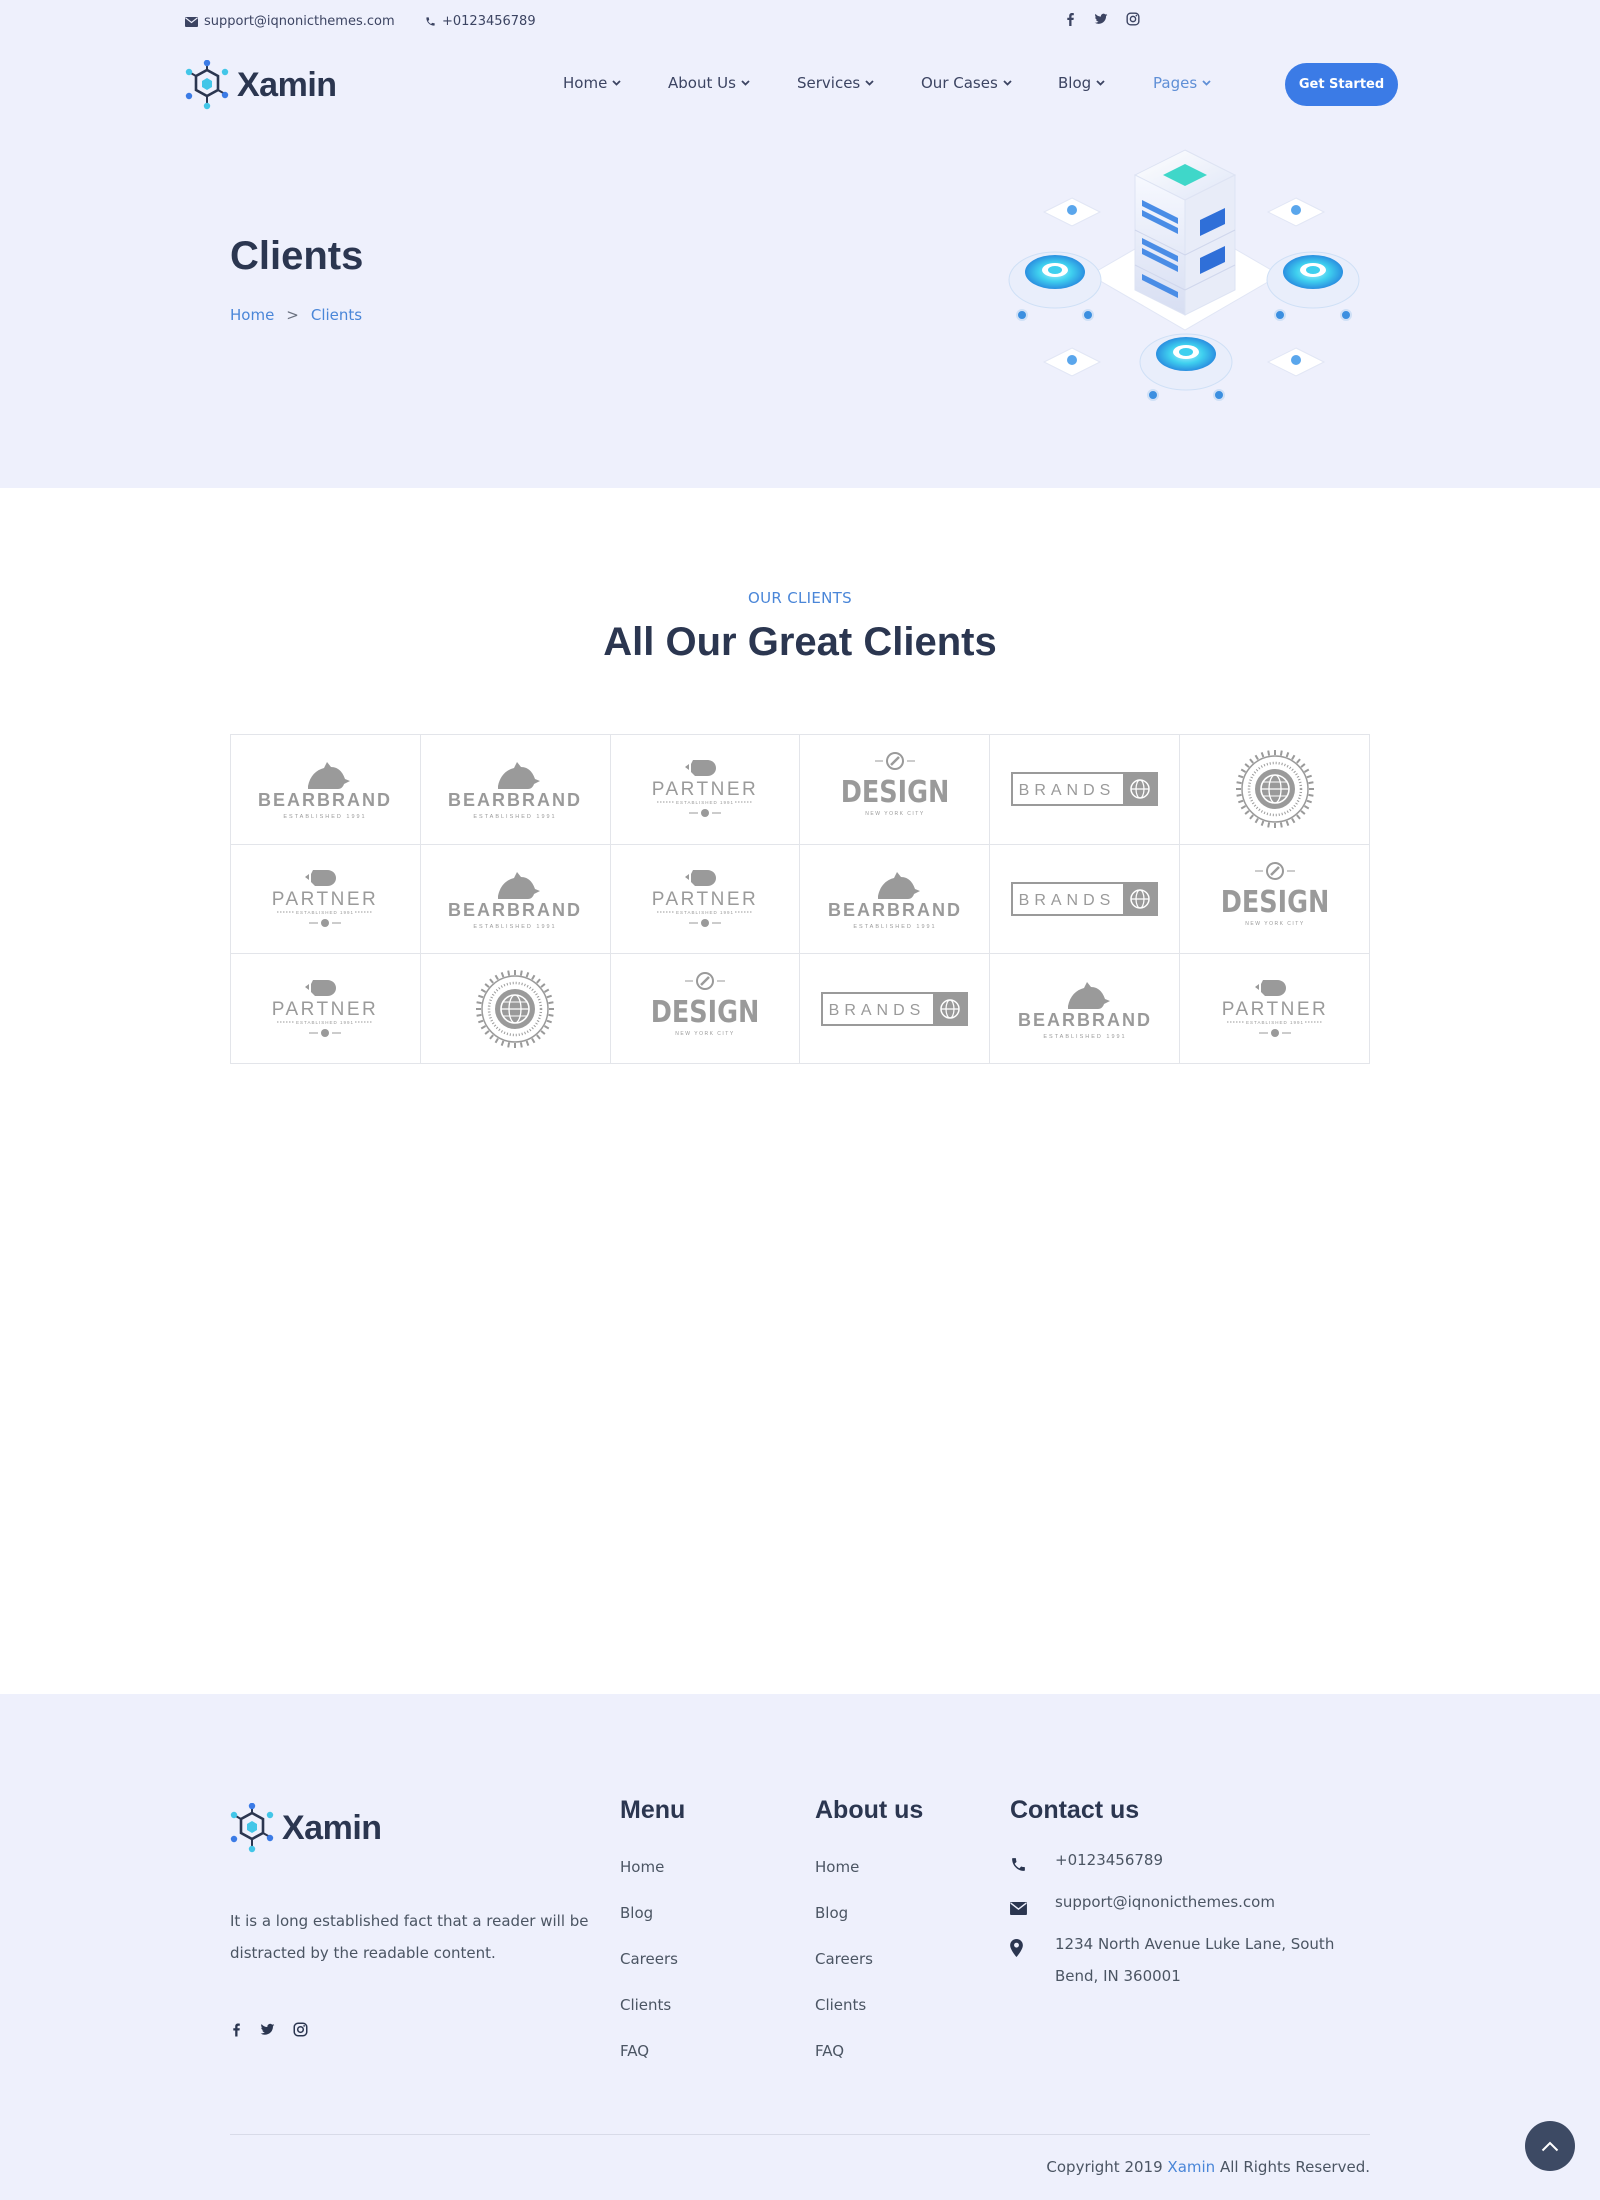  Describe the element at coordinates (297, 256) in the screenshot. I see `page-title: Clients` at that location.